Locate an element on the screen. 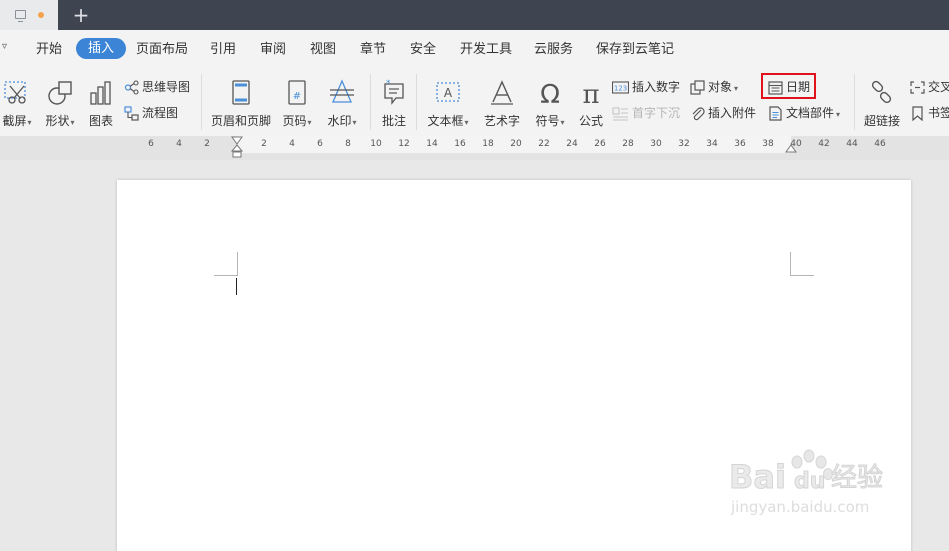  shapes-button: 形状▾ is located at coordinates (60, 104).